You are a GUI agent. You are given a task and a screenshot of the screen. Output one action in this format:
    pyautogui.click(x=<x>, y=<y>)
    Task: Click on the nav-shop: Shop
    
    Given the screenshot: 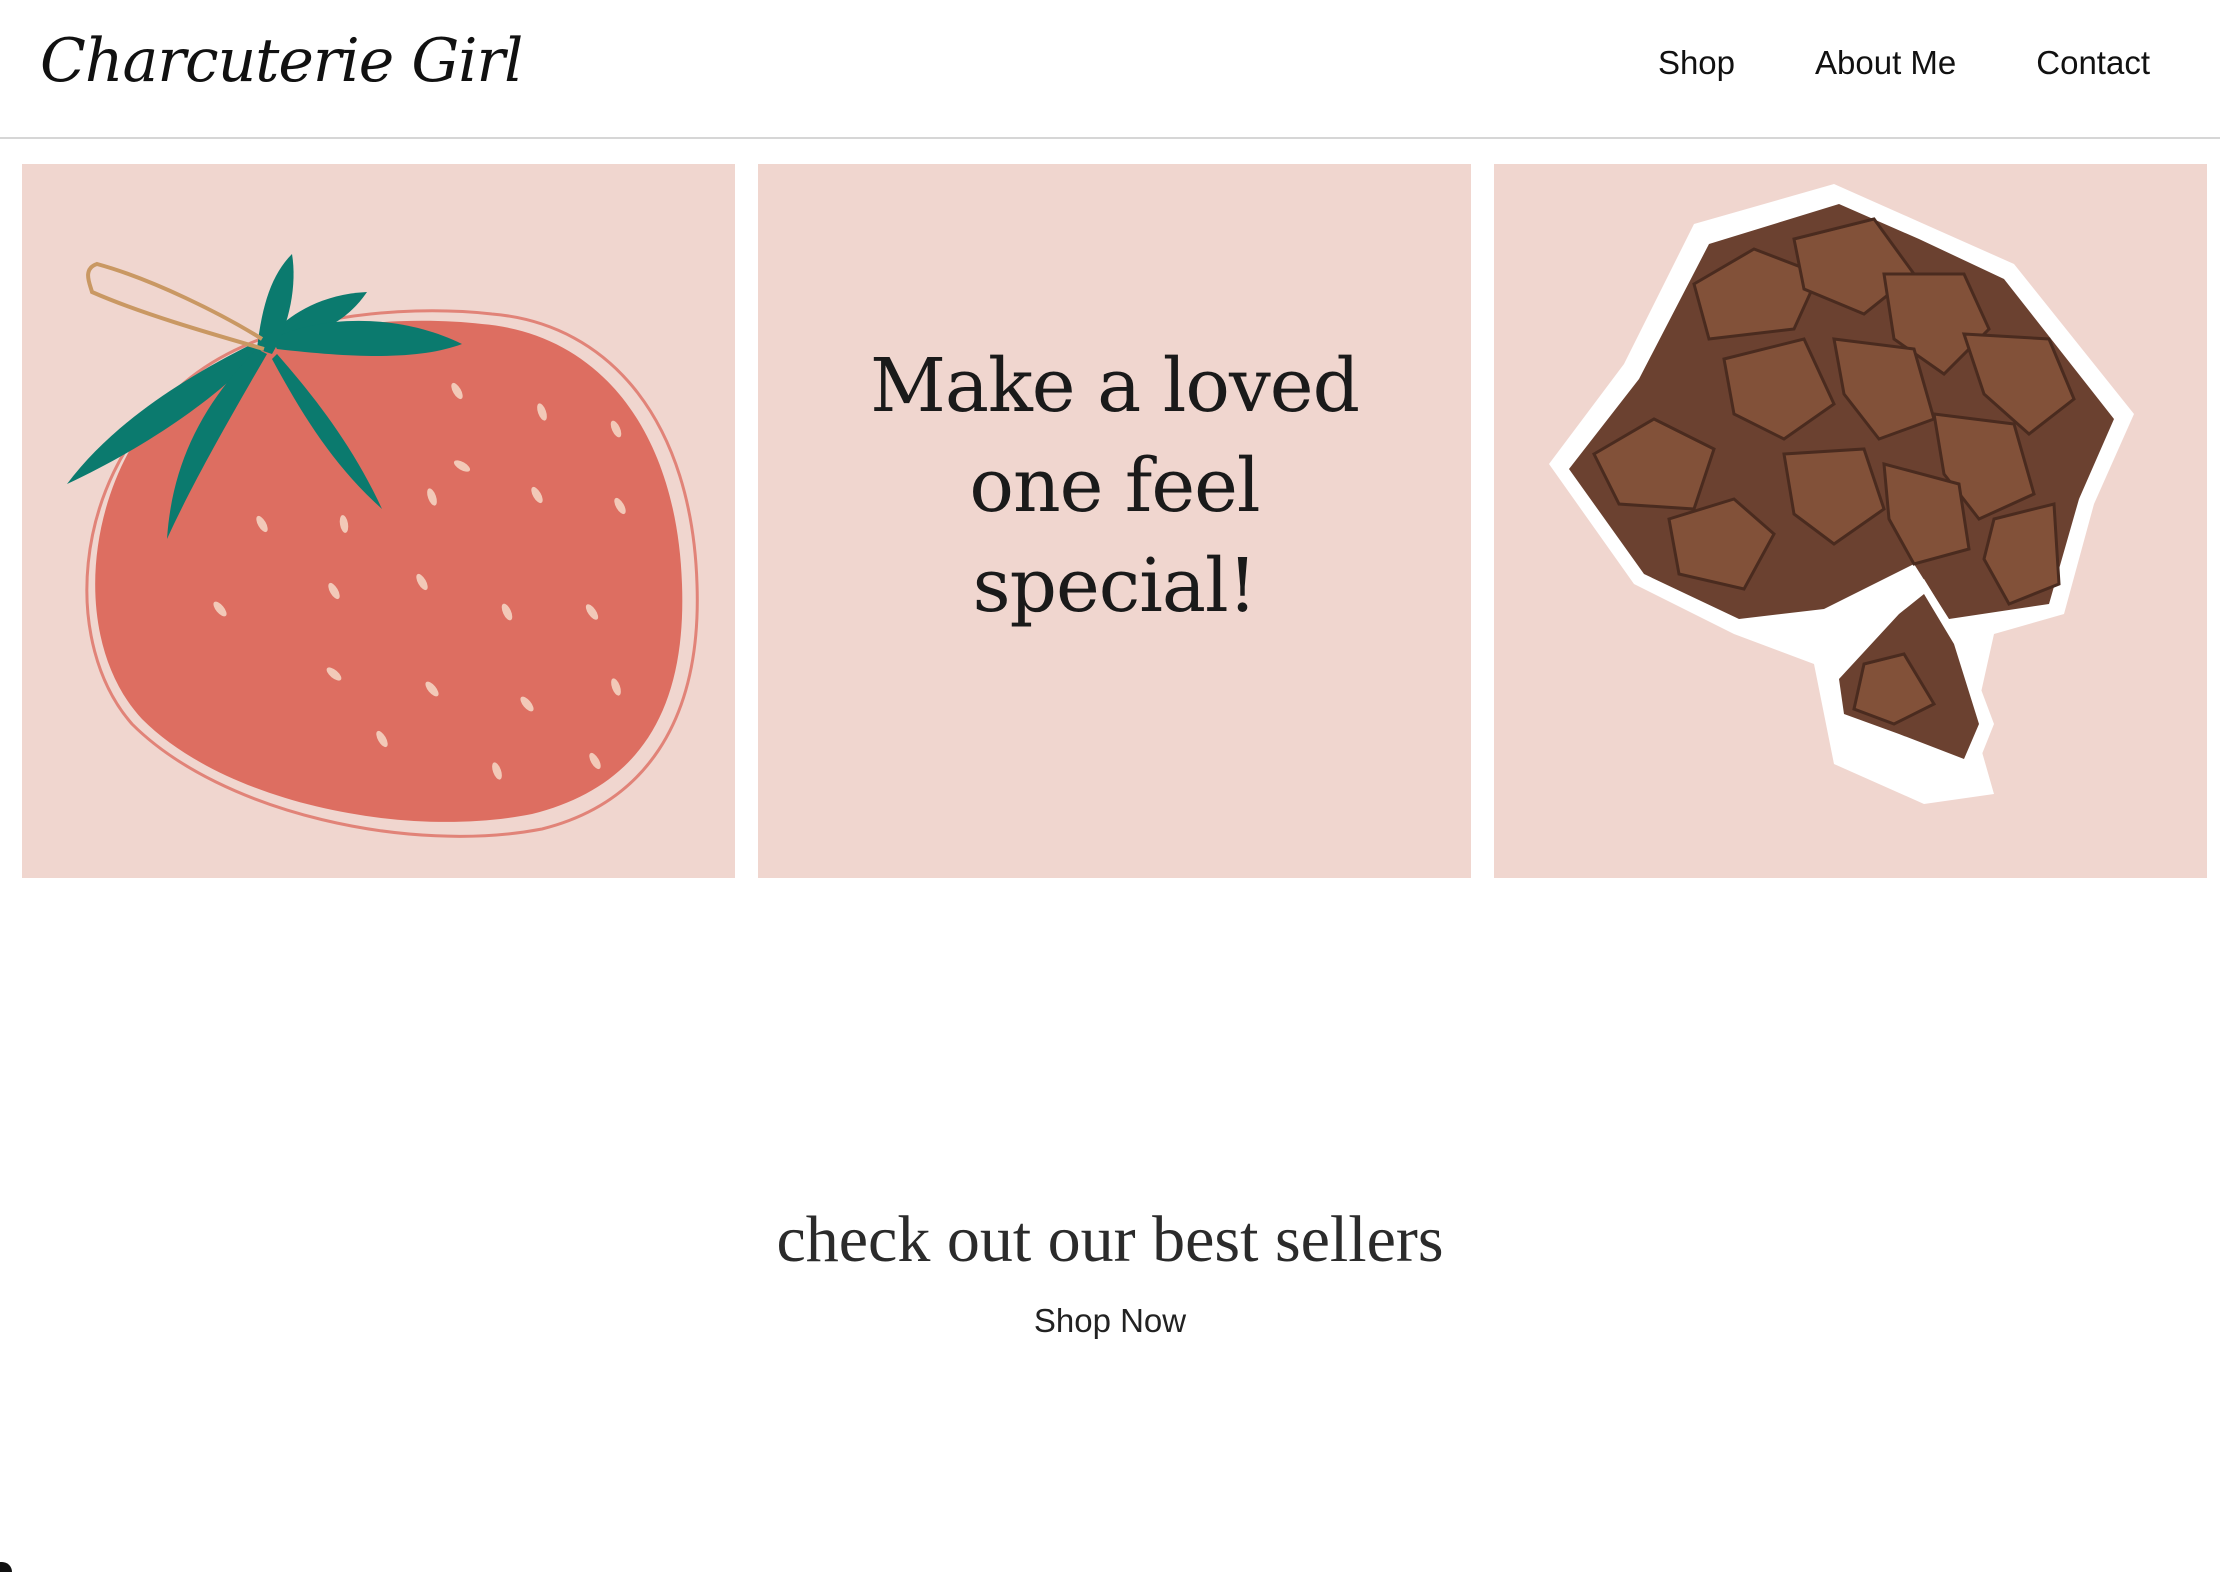 What is the action you would take?
    pyautogui.click(x=1696, y=63)
    